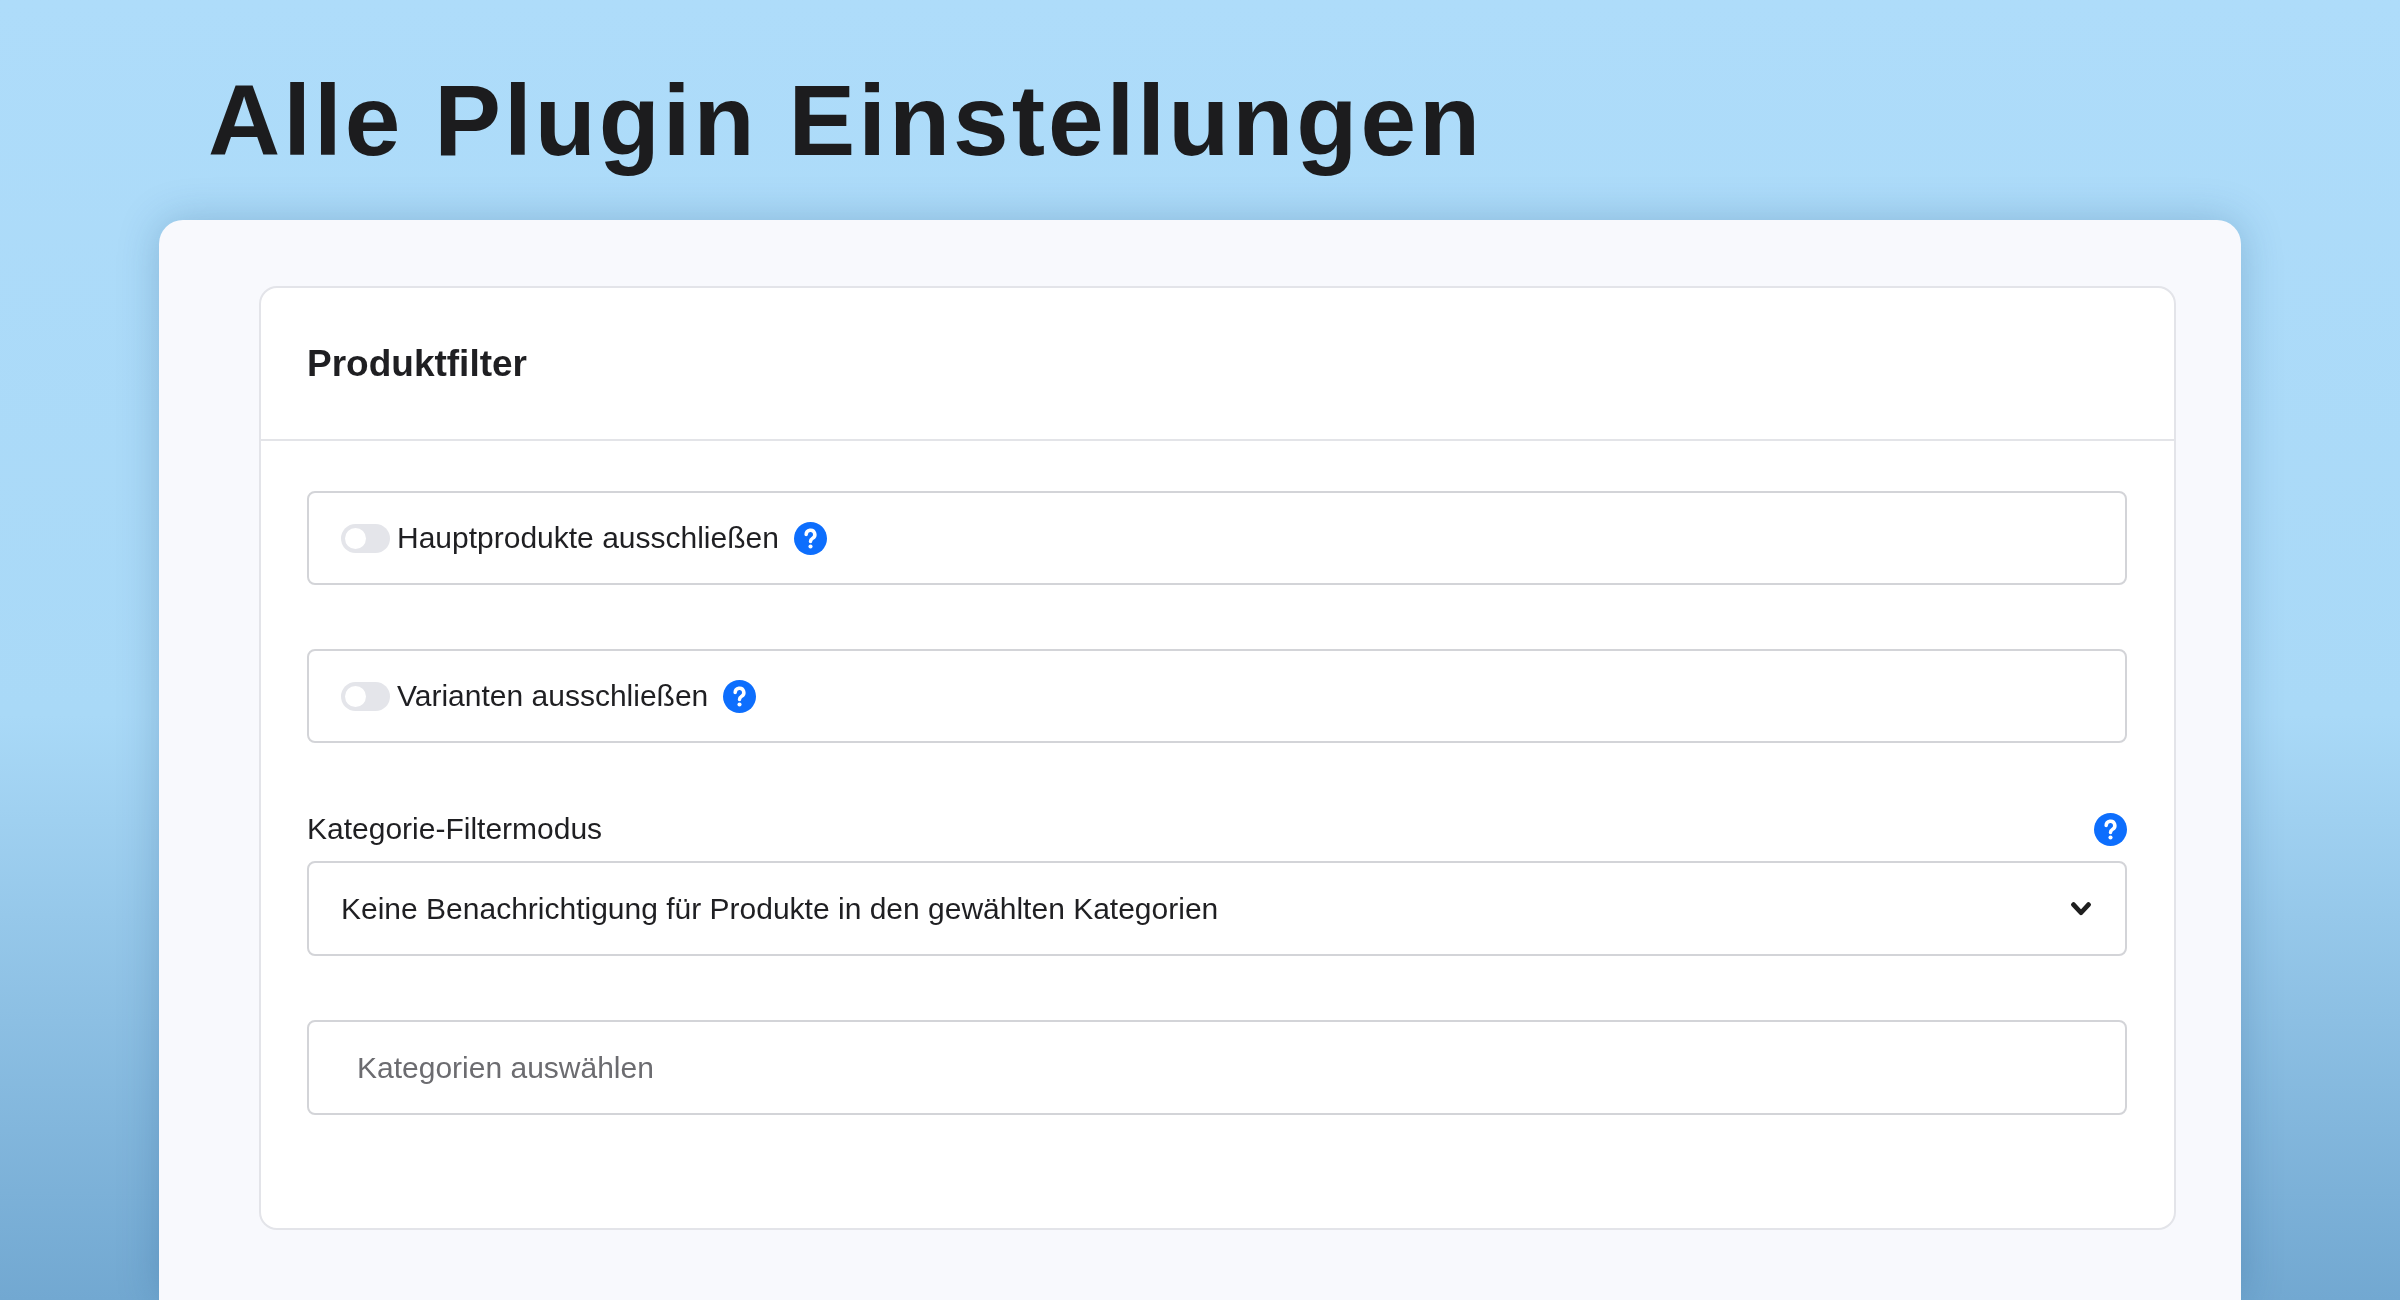 The width and height of the screenshot is (2400, 1300). I want to click on toggle-label: Hauptprodukte ausschließen, so click(588, 538).